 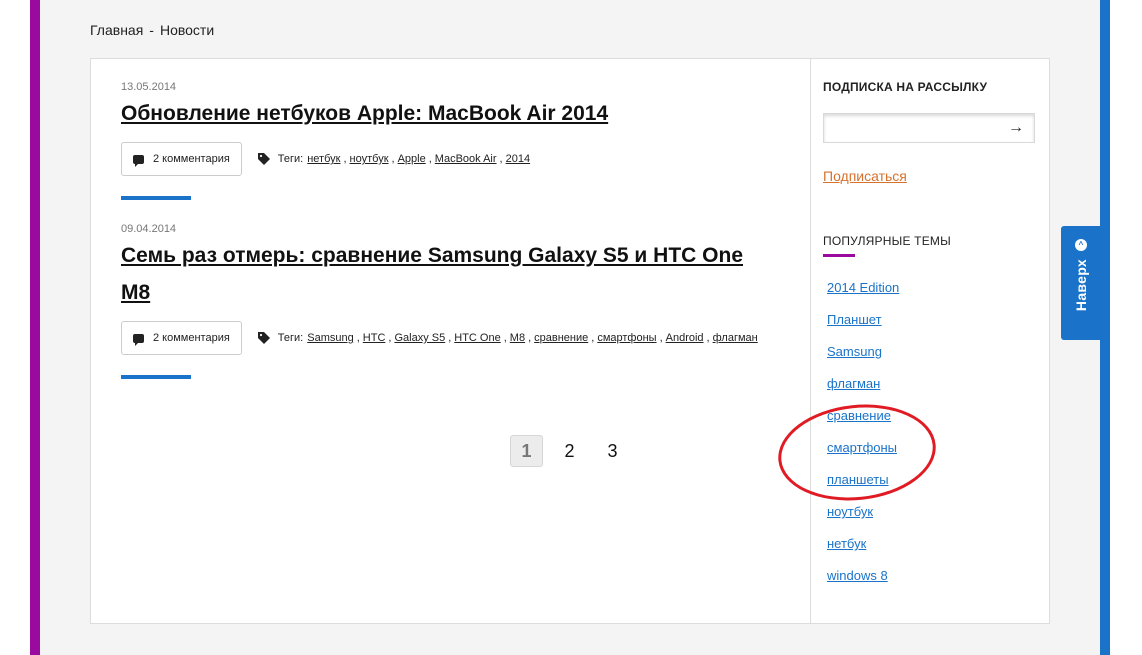 I want to click on tag-link: нетбук, so click(x=323, y=159).